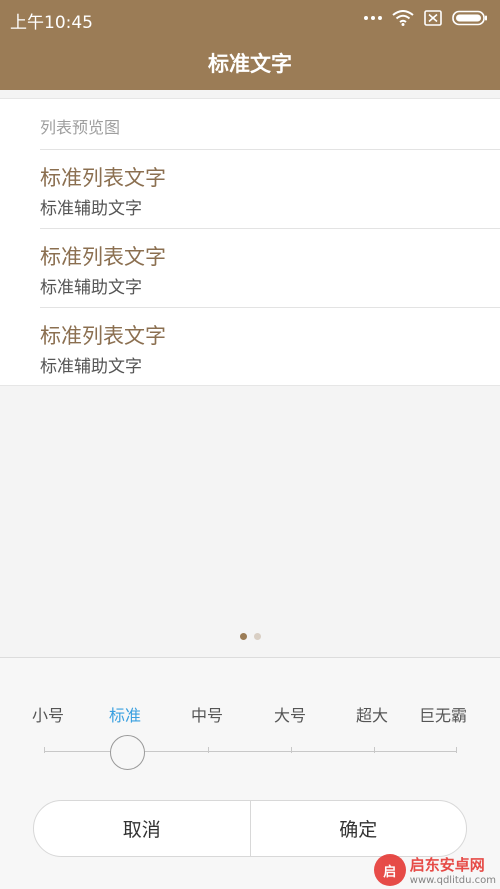 The height and width of the screenshot is (889, 500). I want to click on font-size-slider-thumb, so click(127, 752).